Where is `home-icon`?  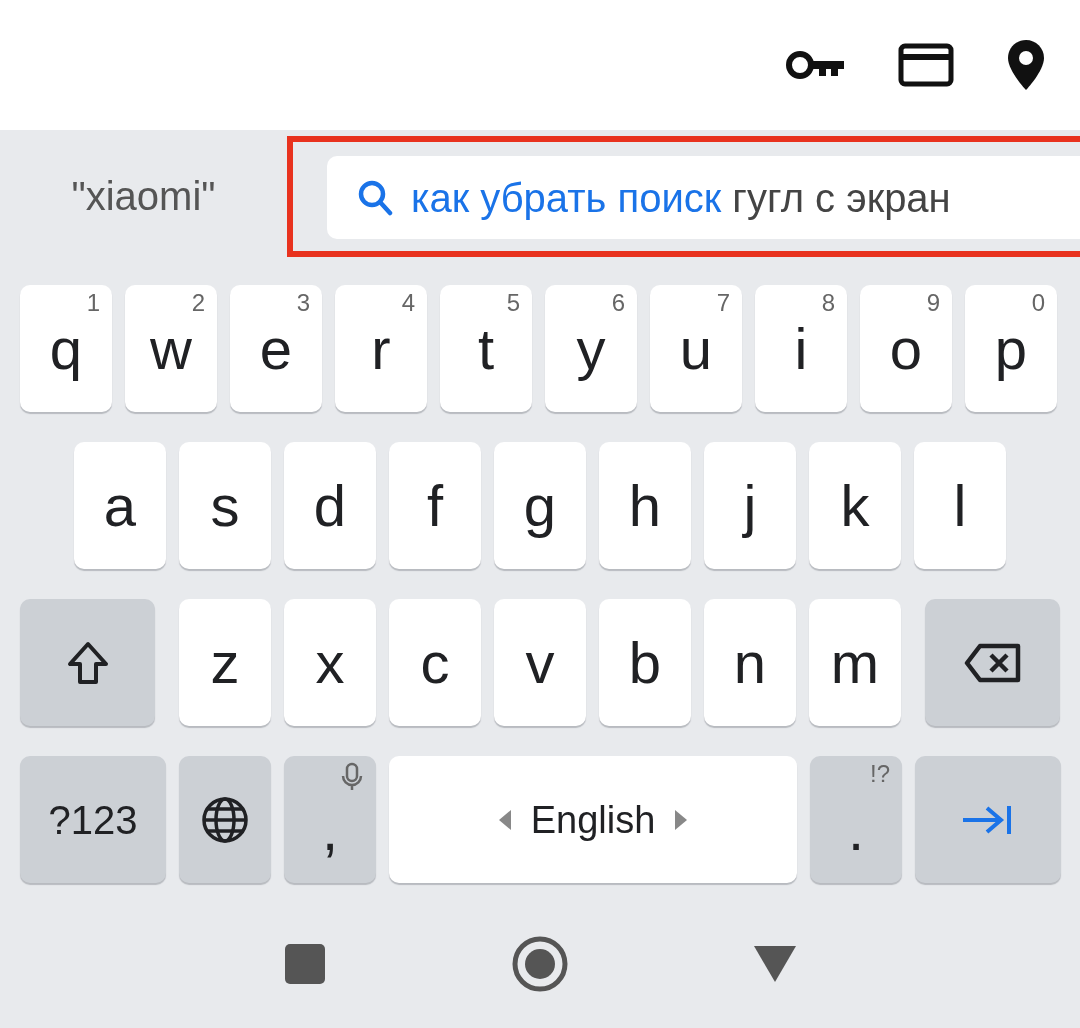
home-icon is located at coordinates (540, 964).